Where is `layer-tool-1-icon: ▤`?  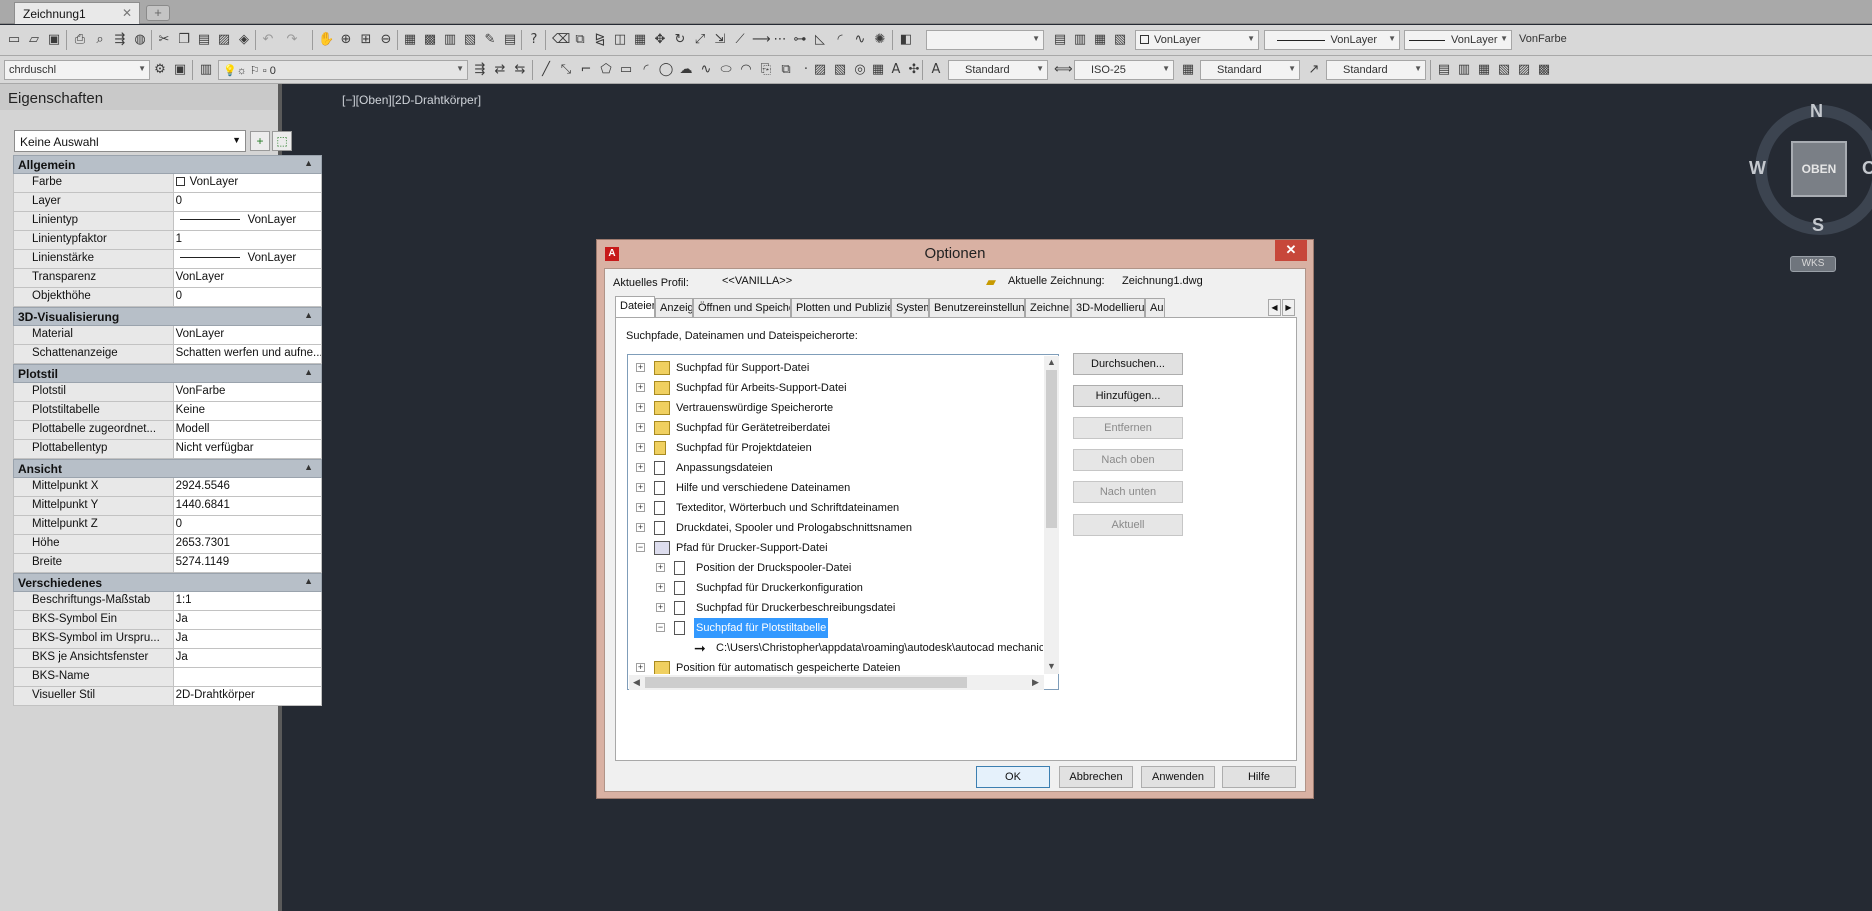 layer-tool-1-icon: ▤ is located at coordinates (1060, 40).